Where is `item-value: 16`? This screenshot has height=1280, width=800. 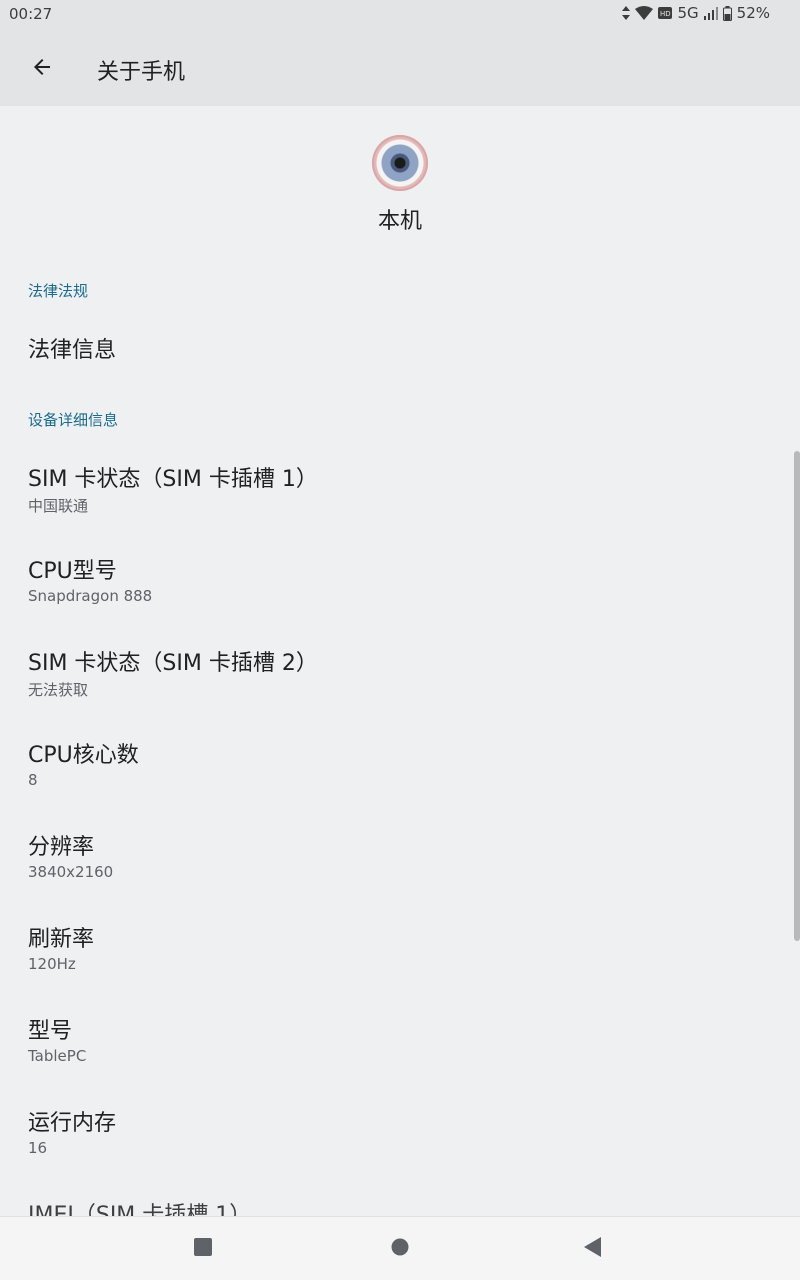 item-value: 16 is located at coordinates (38, 1148).